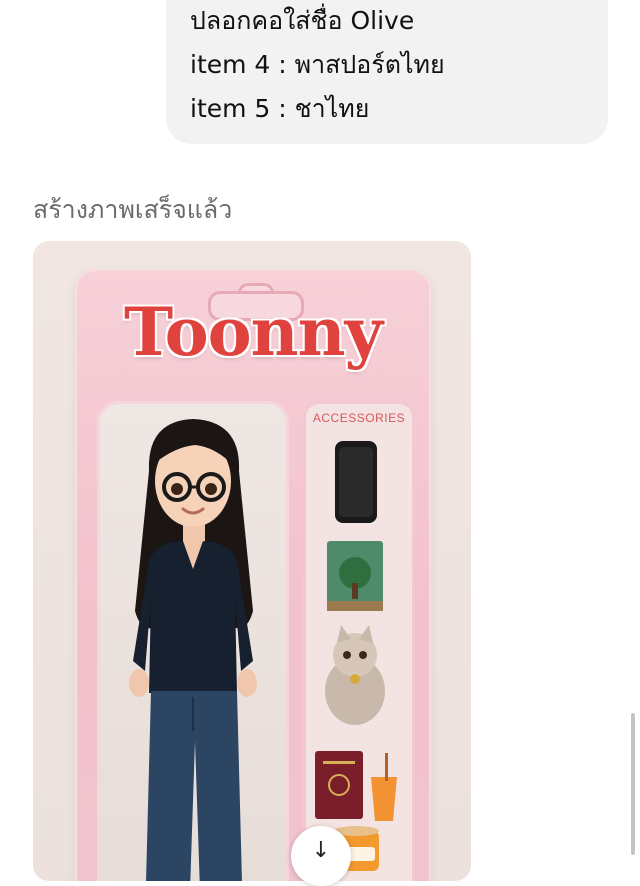 The width and height of the screenshot is (640, 886). Describe the element at coordinates (133, 209) in the screenshot. I see `assistant-status-text: สร้างภาพเสร็จแล้ว` at that location.